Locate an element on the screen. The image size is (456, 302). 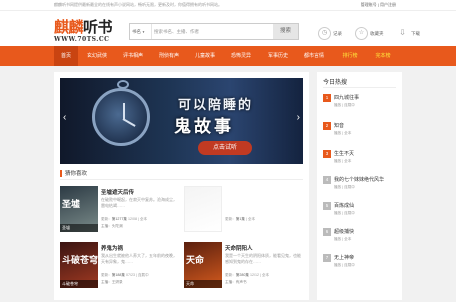
banner-line1: 可以陪睡的 is located at coordinates (216, 105).